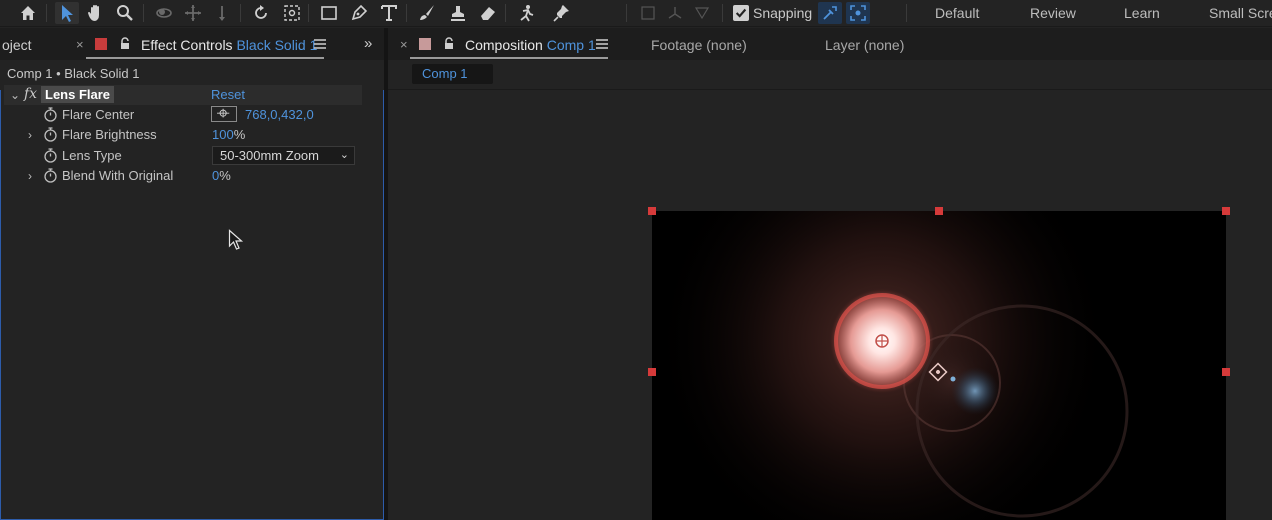 This screenshot has width=1272, height=520. Describe the element at coordinates (368, 43) in the screenshot. I see `double-chevron-icon: »` at that location.